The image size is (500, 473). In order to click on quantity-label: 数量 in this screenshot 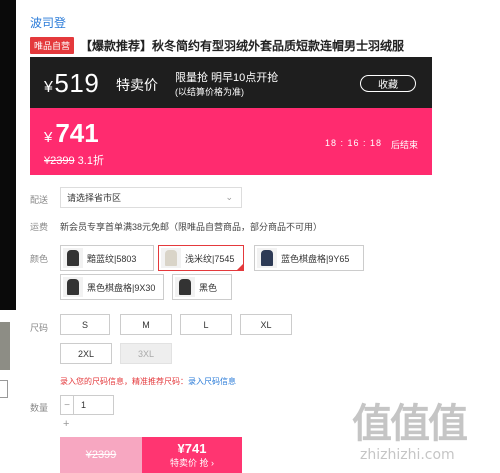, I will do `click(39, 408)`.